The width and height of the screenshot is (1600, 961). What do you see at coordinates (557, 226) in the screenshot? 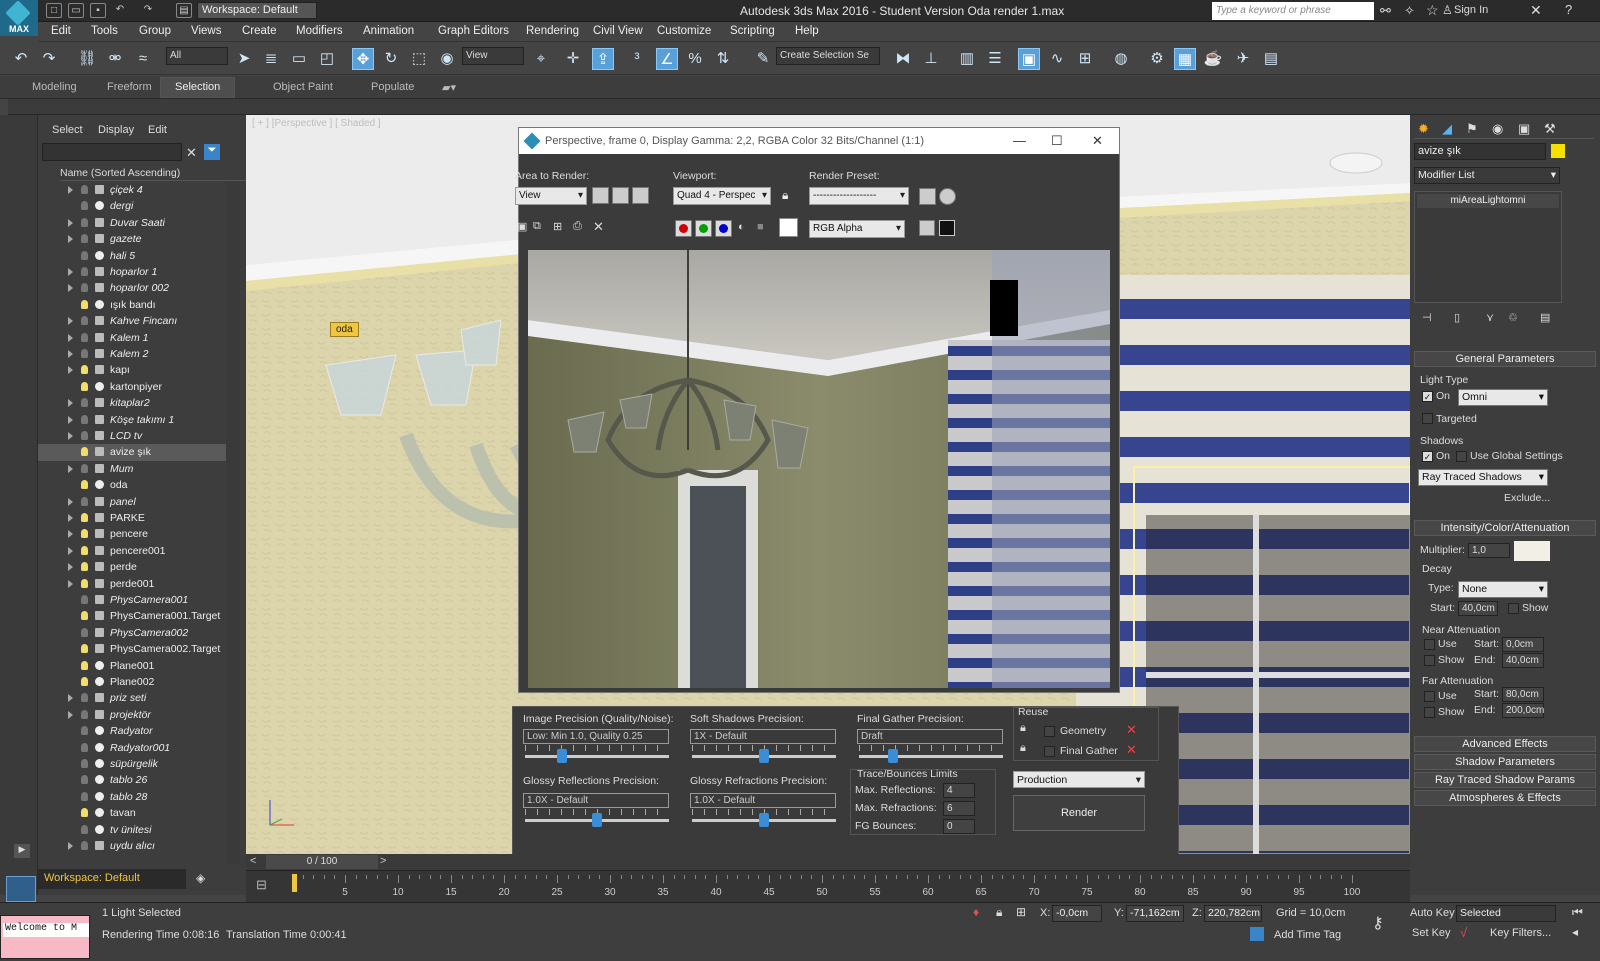
I see `clone-window-icon: ⊞` at bounding box center [557, 226].